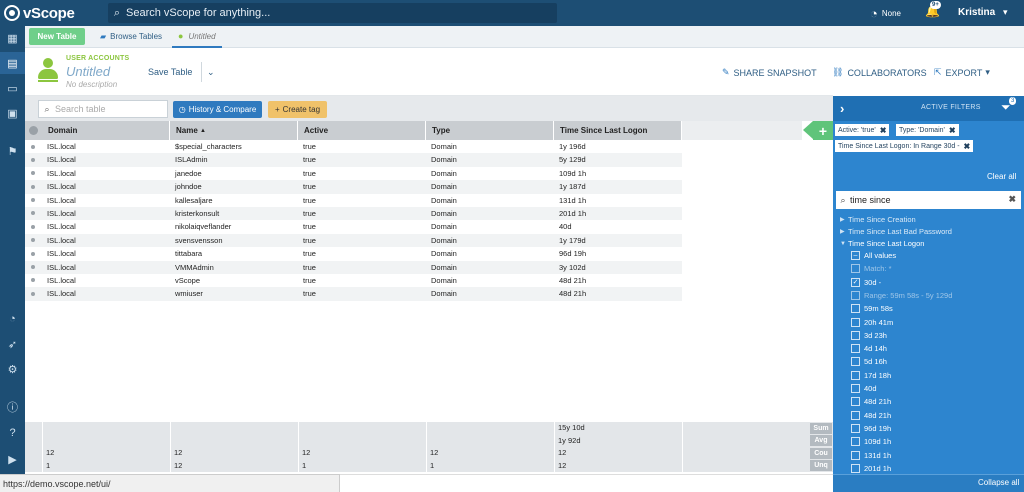 Image resolution: width=1024 pixels, height=492 pixels. I want to click on help-icon: ?, so click(12, 433).